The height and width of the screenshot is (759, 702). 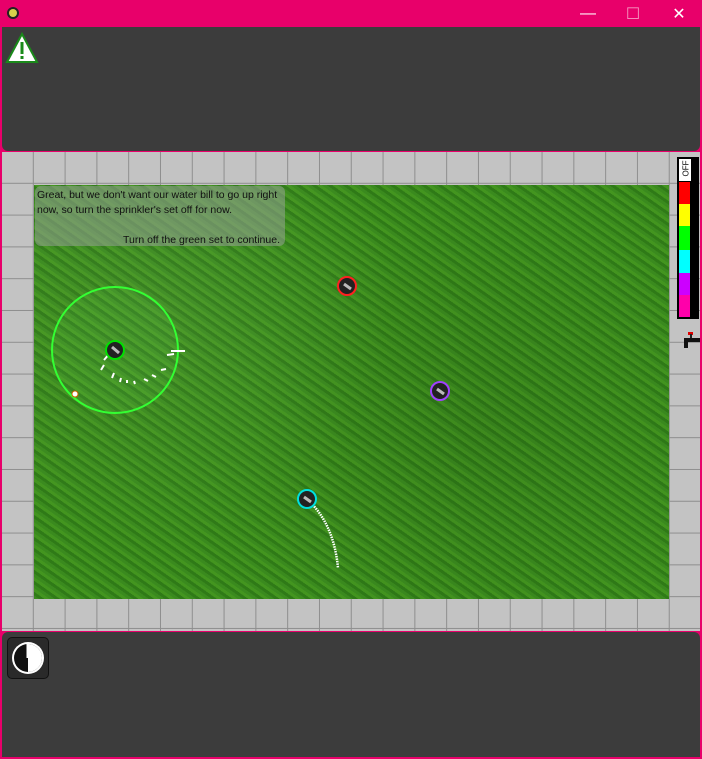 I want to click on power-button, so click(x=28, y=658).